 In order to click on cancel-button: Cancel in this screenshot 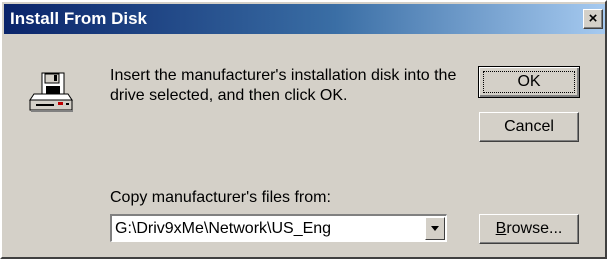, I will do `click(529, 127)`.